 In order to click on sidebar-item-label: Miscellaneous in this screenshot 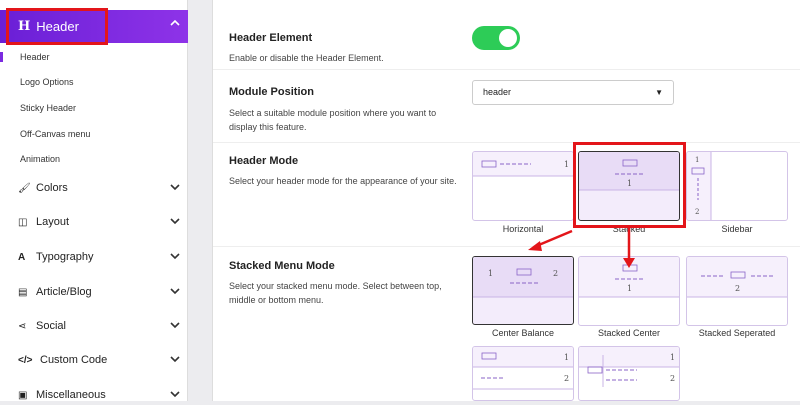, I will do `click(71, 395)`.